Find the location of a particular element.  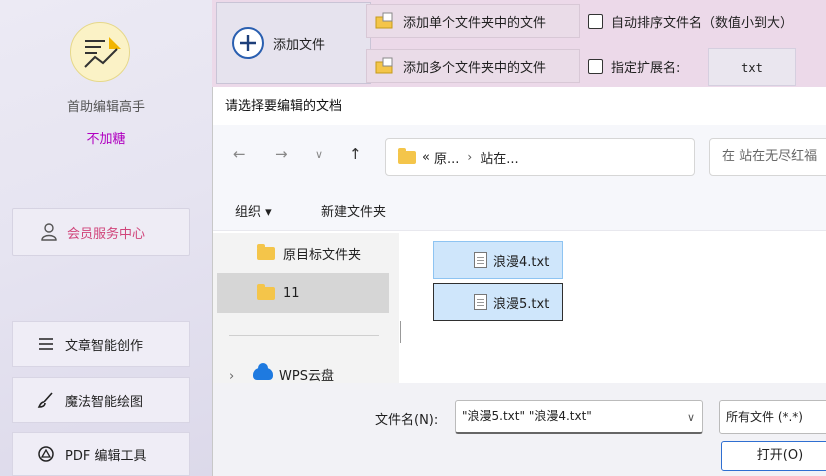

navigation-tree: 原目标文件夹 11 › WPS云盘 is located at coordinates (306, 308).